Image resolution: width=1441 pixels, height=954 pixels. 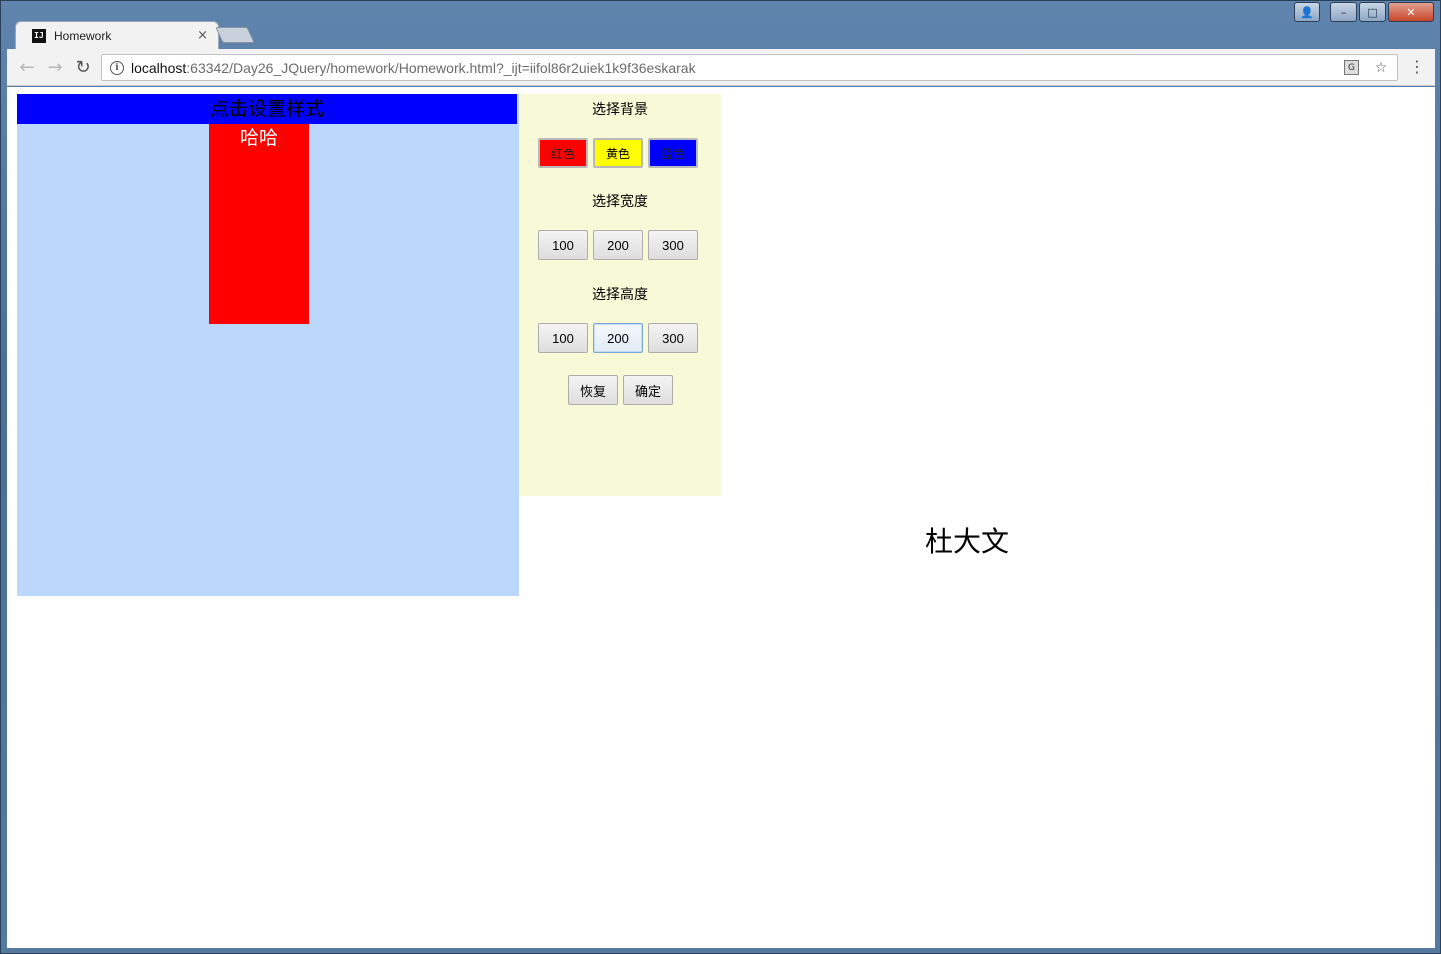 What do you see at coordinates (1372, 12) in the screenshot?
I see `maximize-button: □` at bounding box center [1372, 12].